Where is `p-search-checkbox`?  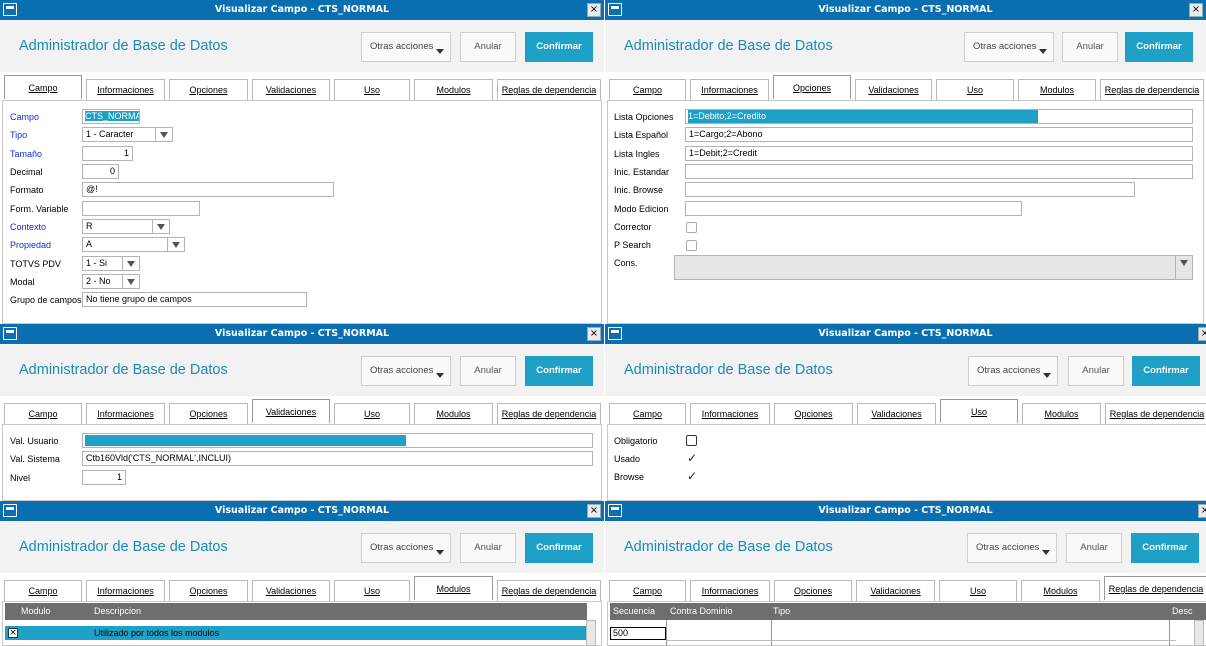
p-search-checkbox is located at coordinates (691, 245).